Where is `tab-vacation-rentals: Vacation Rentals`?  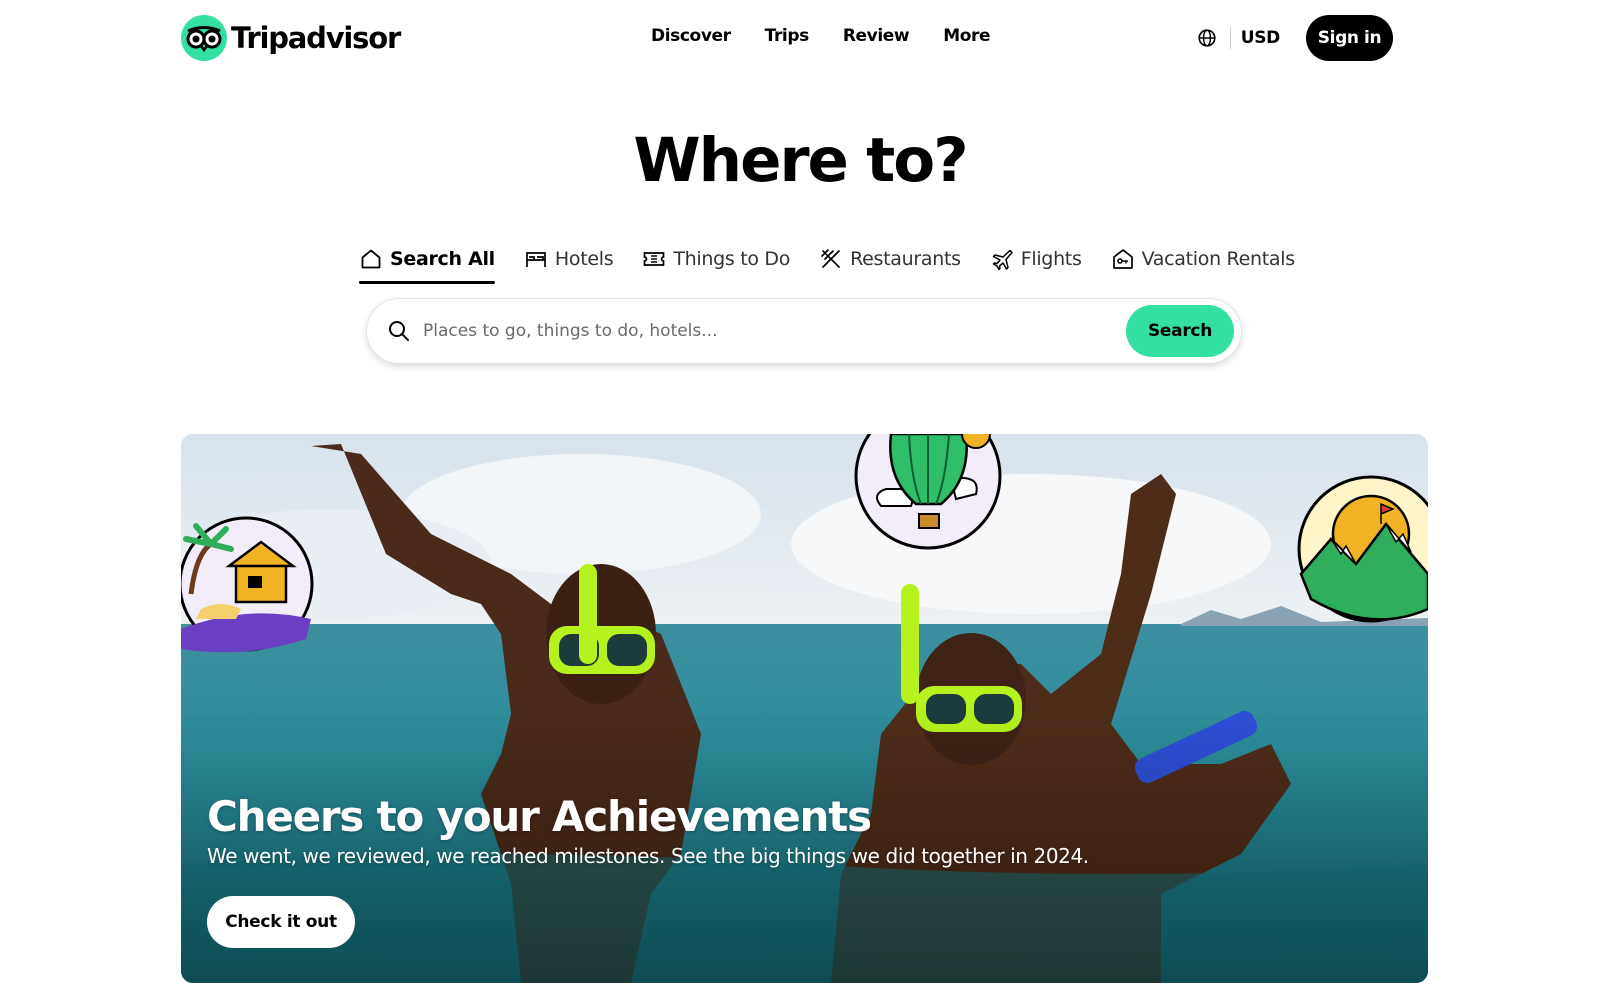
tab-vacation-rentals: Vacation Rentals is located at coordinates (1203, 259).